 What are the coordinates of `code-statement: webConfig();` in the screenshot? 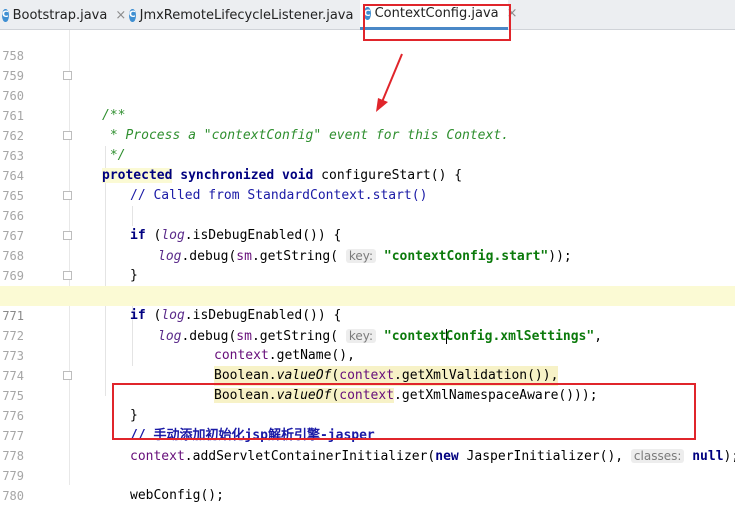 It's located at (177, 495).